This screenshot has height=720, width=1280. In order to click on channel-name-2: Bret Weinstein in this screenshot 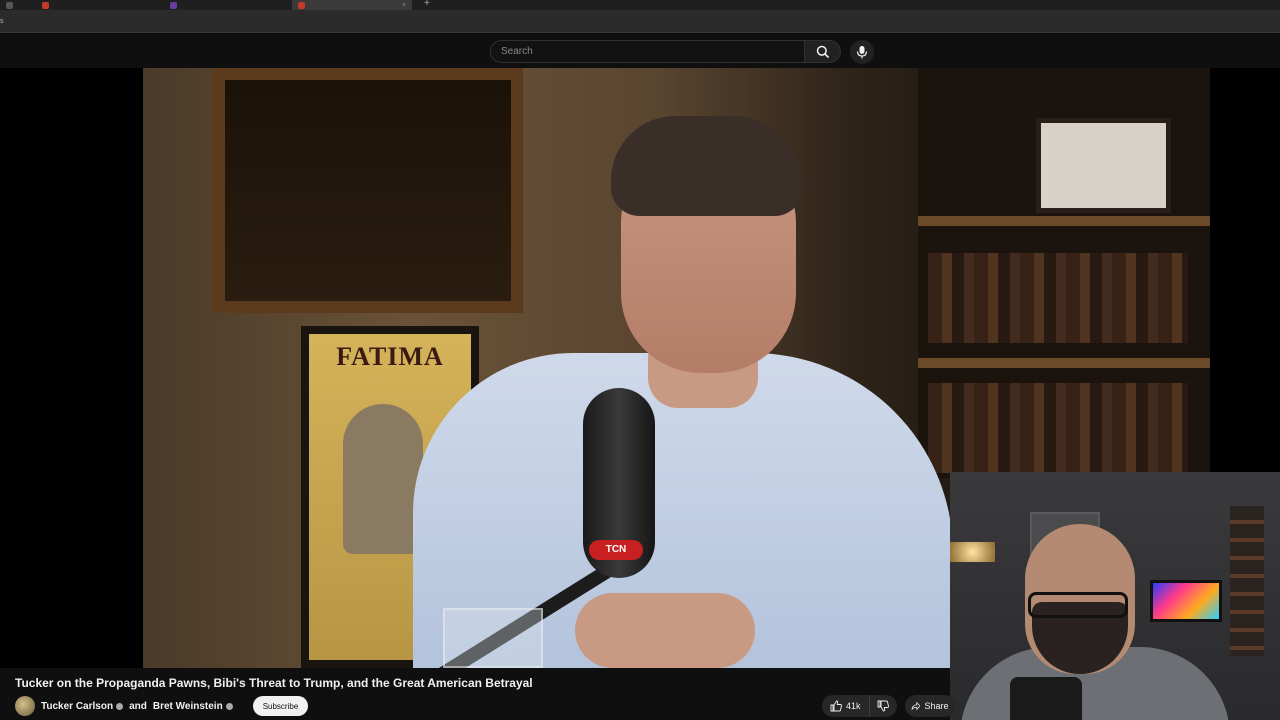, I will do `click(193, 706)`.